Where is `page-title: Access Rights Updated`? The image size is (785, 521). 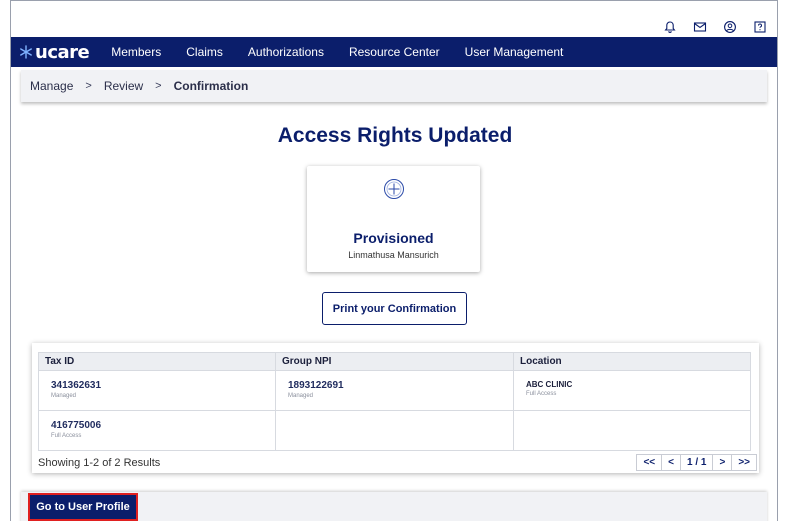
page-title: Access Rights Updated is located at coordinates (395, 135).